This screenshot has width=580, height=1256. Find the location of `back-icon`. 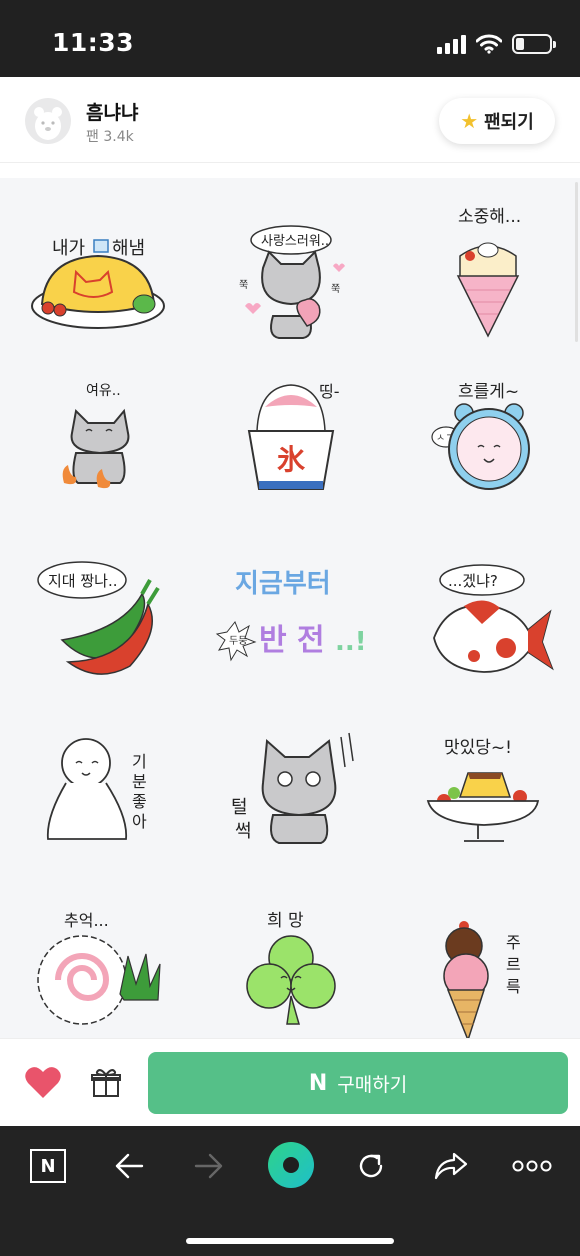

back-icon is located at coordinates (129, 1166).